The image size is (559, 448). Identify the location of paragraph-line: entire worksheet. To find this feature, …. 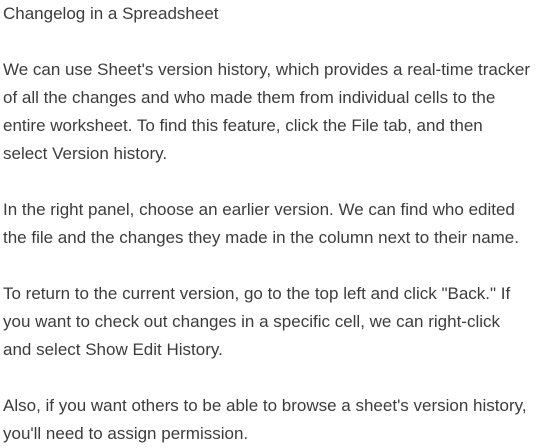
(243, 125).